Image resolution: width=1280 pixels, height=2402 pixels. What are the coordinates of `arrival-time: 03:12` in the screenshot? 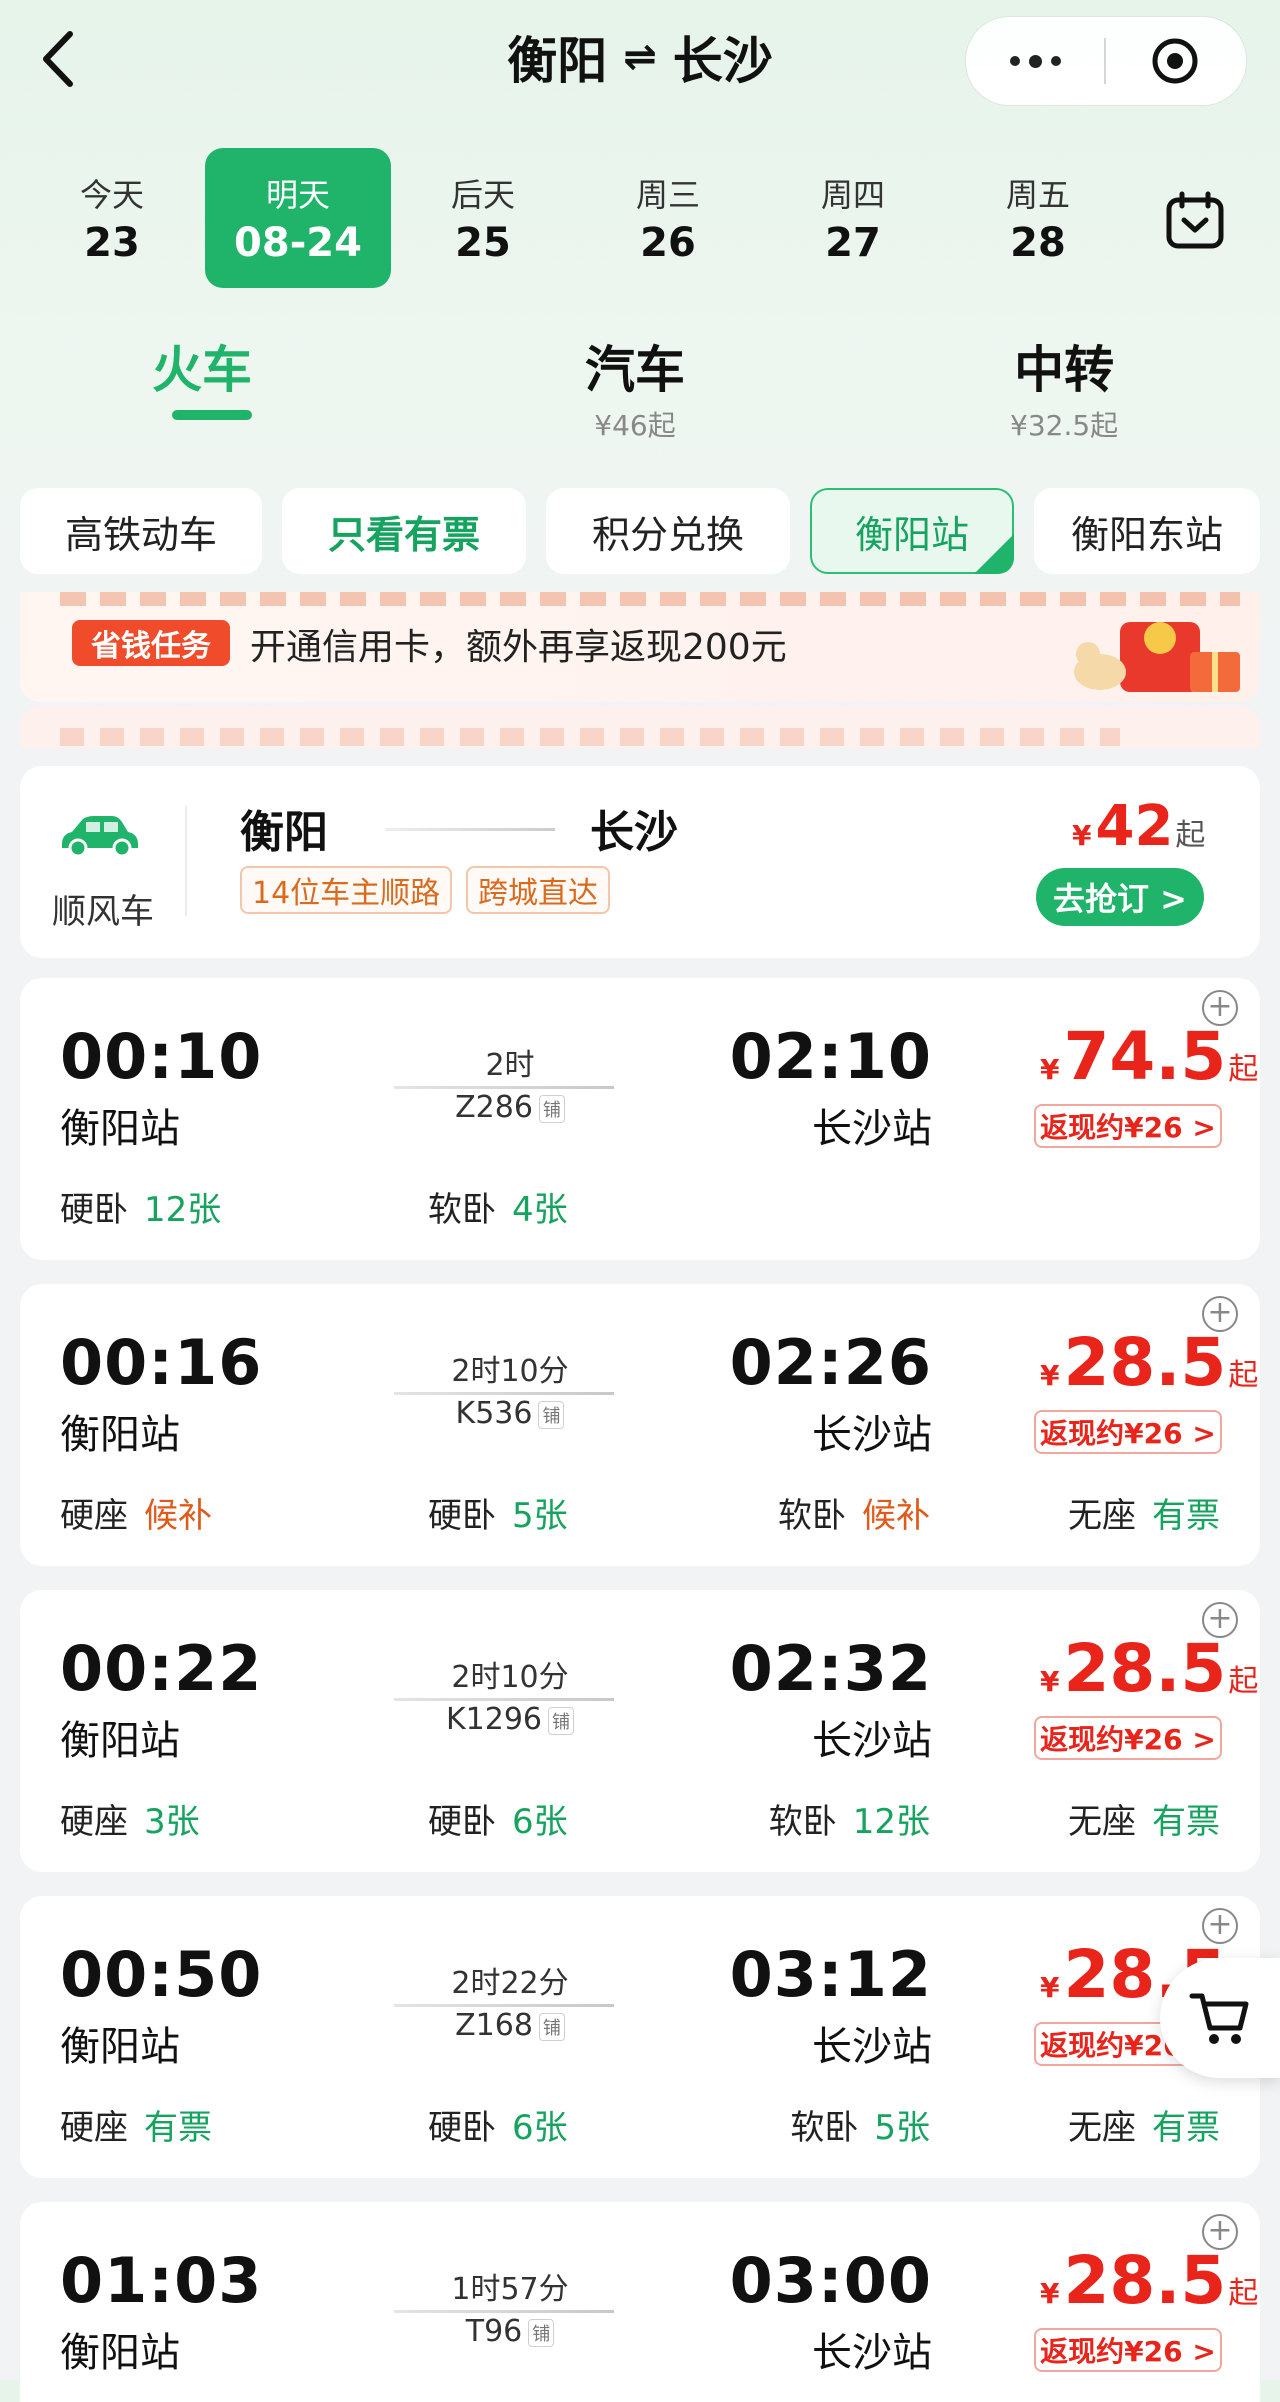 It's located at (830, 1974).